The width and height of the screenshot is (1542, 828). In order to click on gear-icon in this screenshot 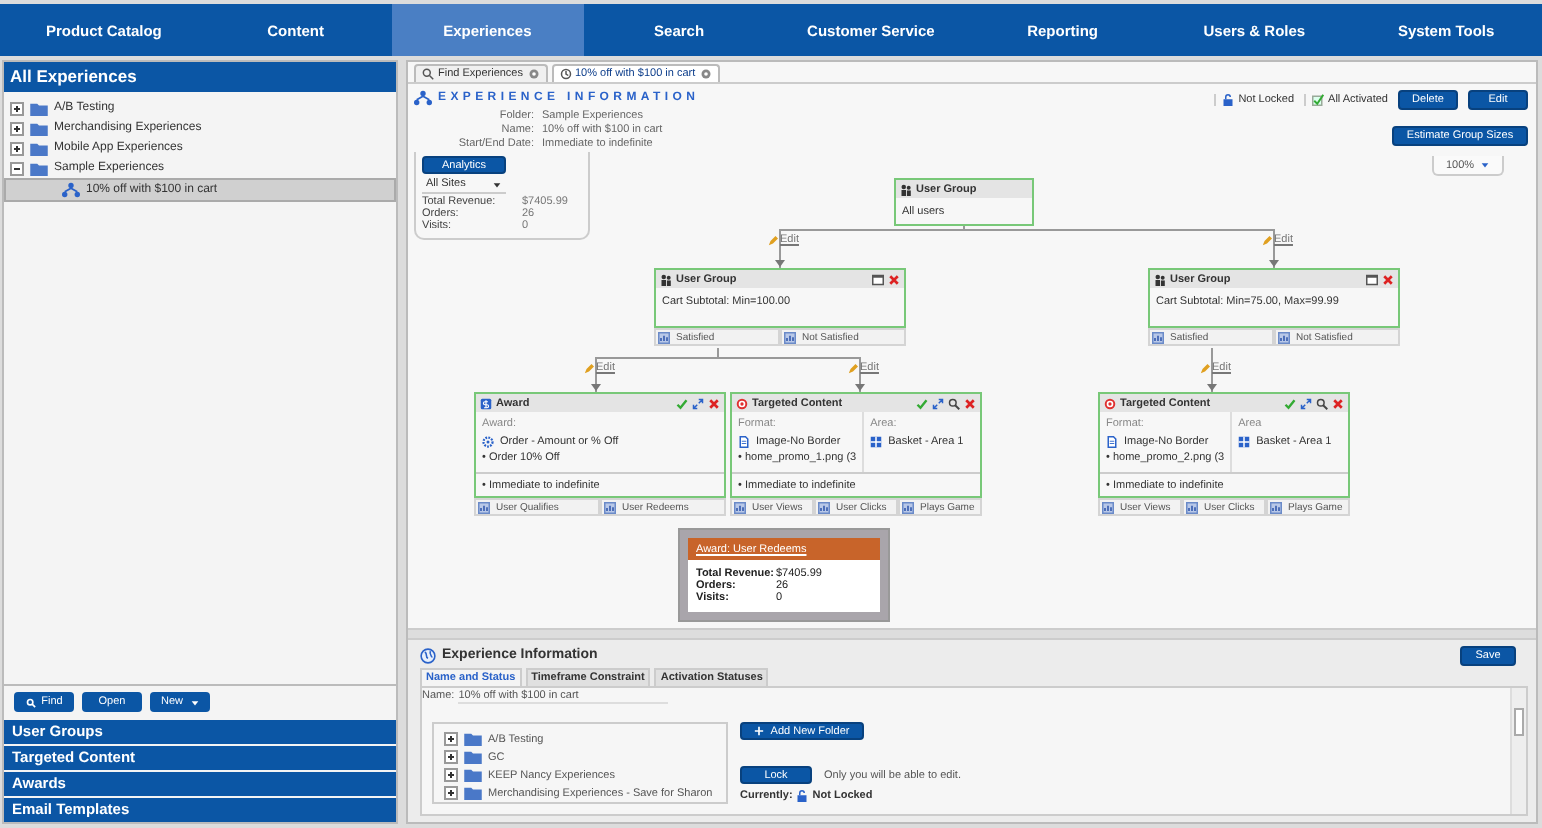, I will do `click(488, 442)`.